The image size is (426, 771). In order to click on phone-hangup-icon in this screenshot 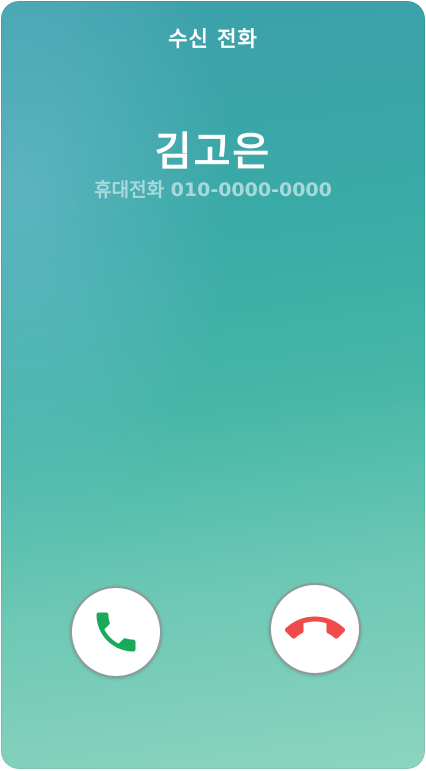, I will do `click(315, 629)`.